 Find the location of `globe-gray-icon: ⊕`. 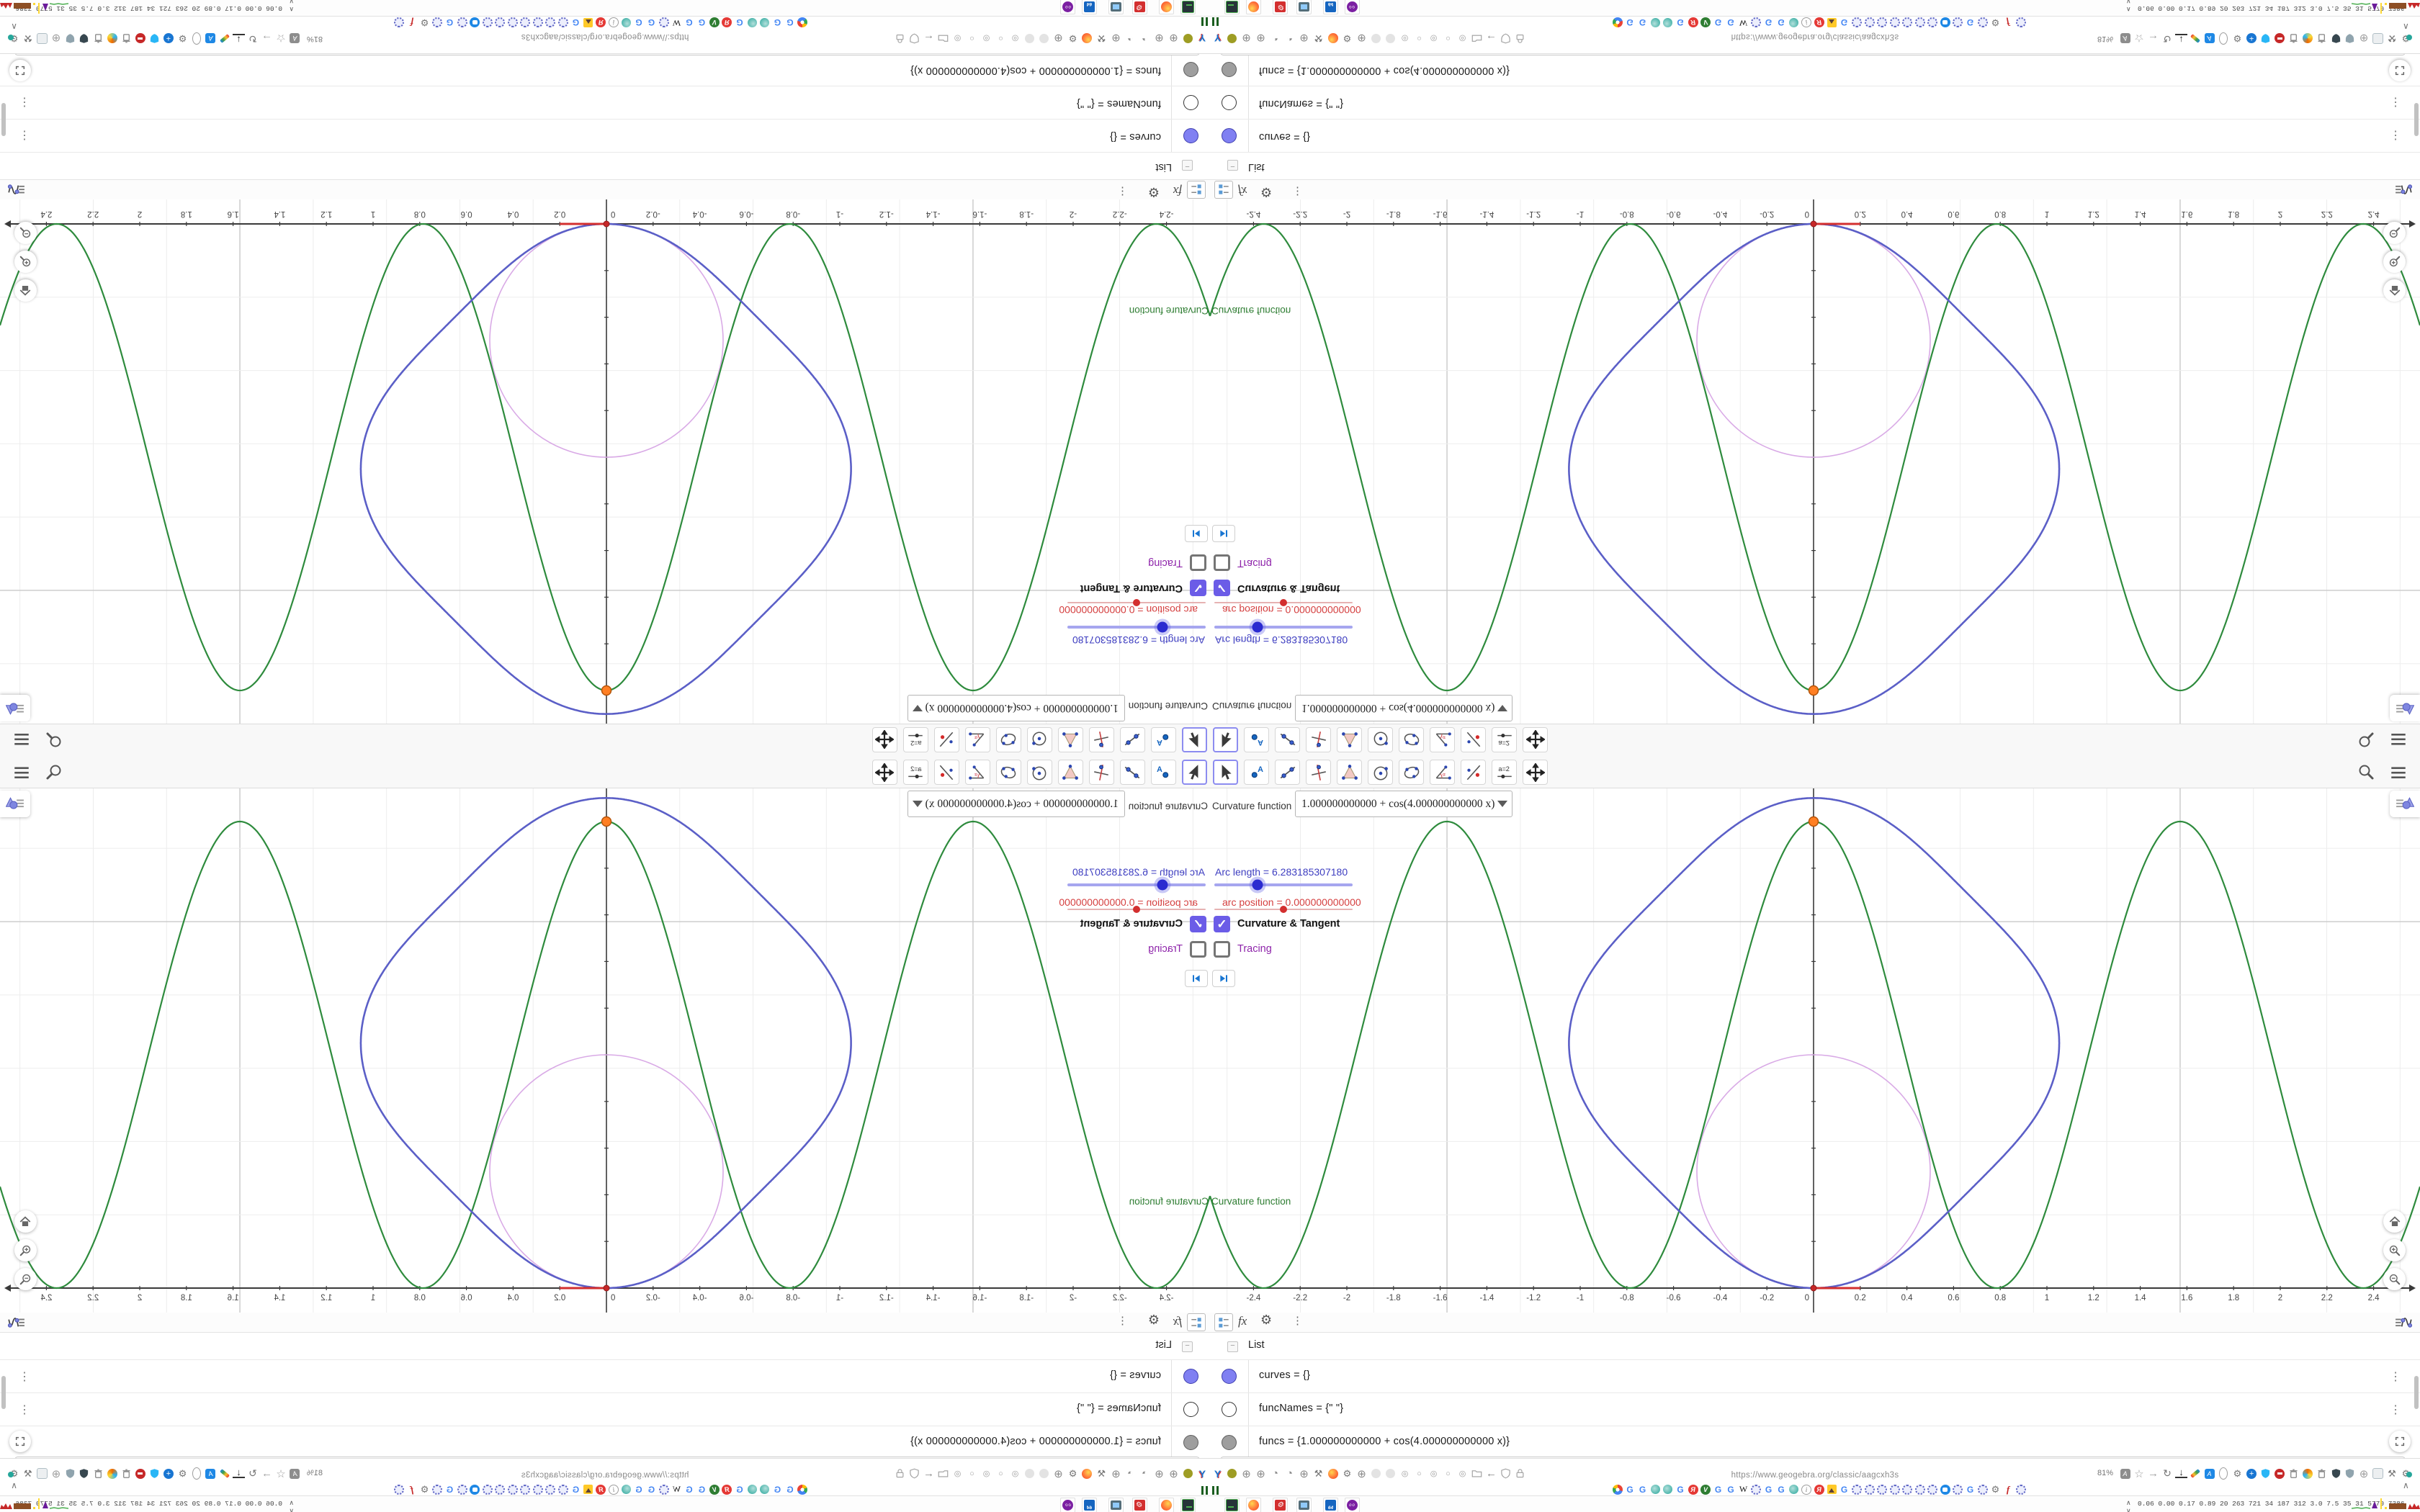

globe-gray-icon: ⊕ is located at coordinates (56, 38).